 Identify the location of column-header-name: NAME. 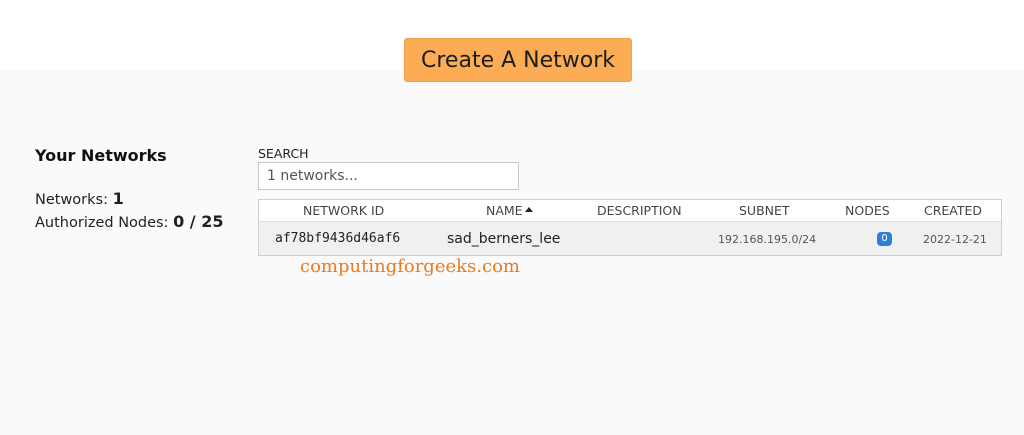
(509, 210).